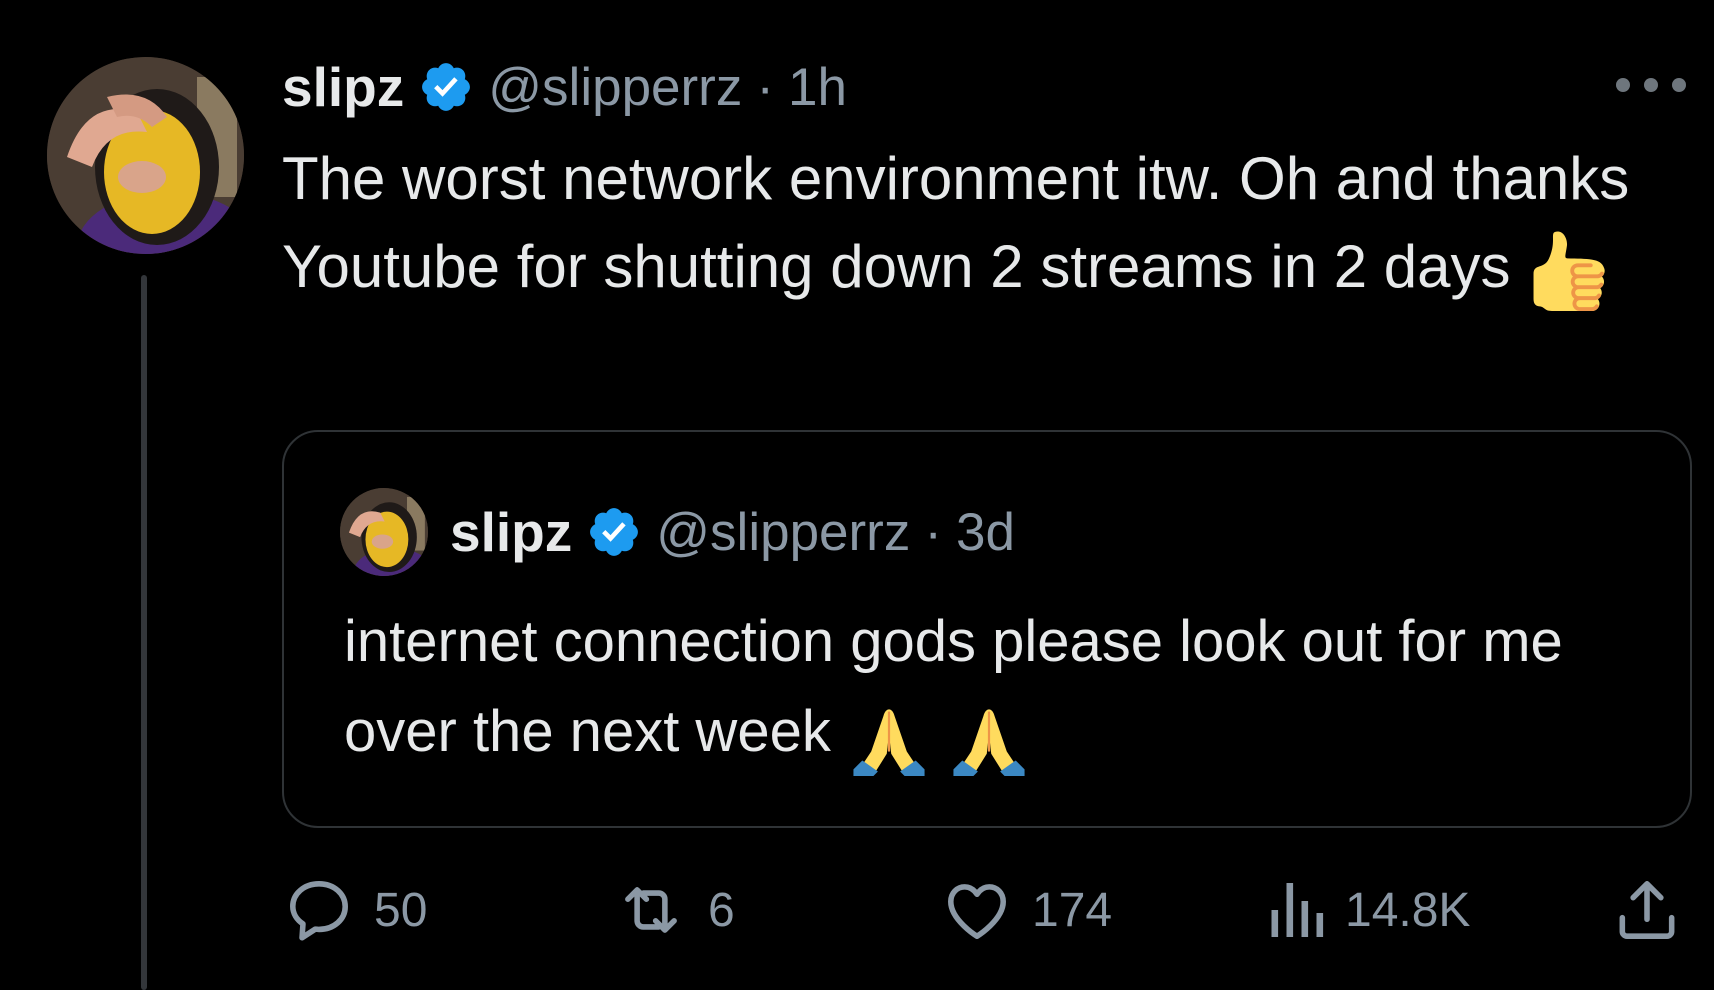  Describe the element at coordinates (1072, 910) in the screenshot. I see `like-count: 174` at that location.